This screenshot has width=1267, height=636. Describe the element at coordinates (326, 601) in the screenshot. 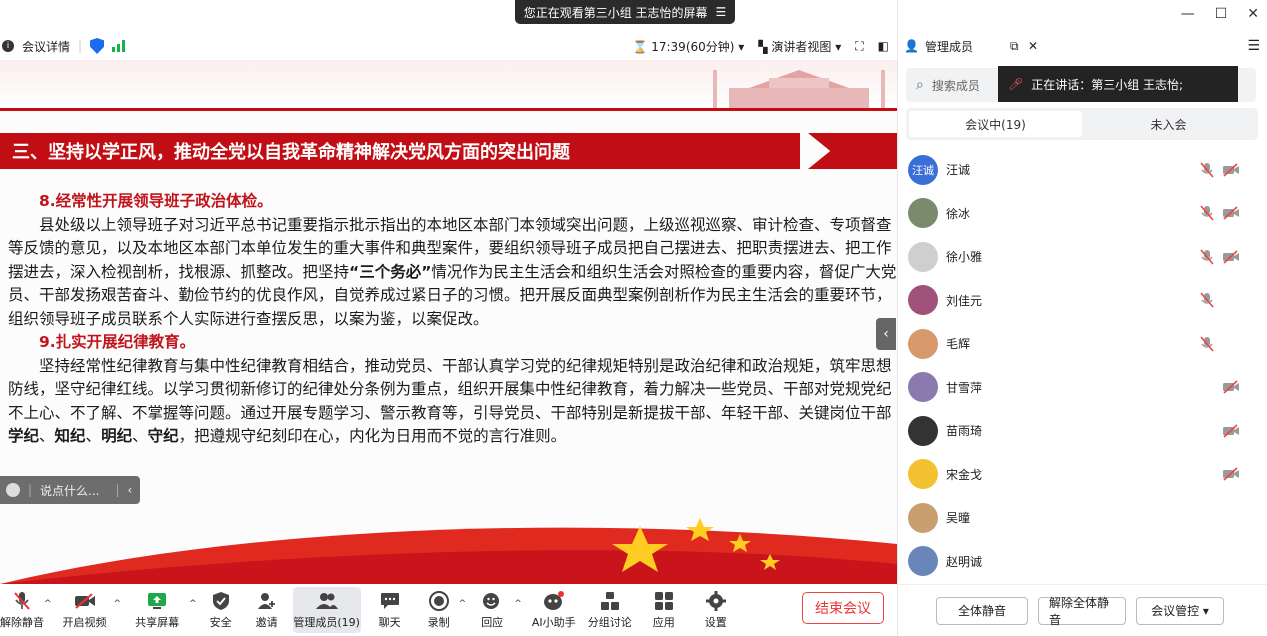

I see `members-icon` at that location.